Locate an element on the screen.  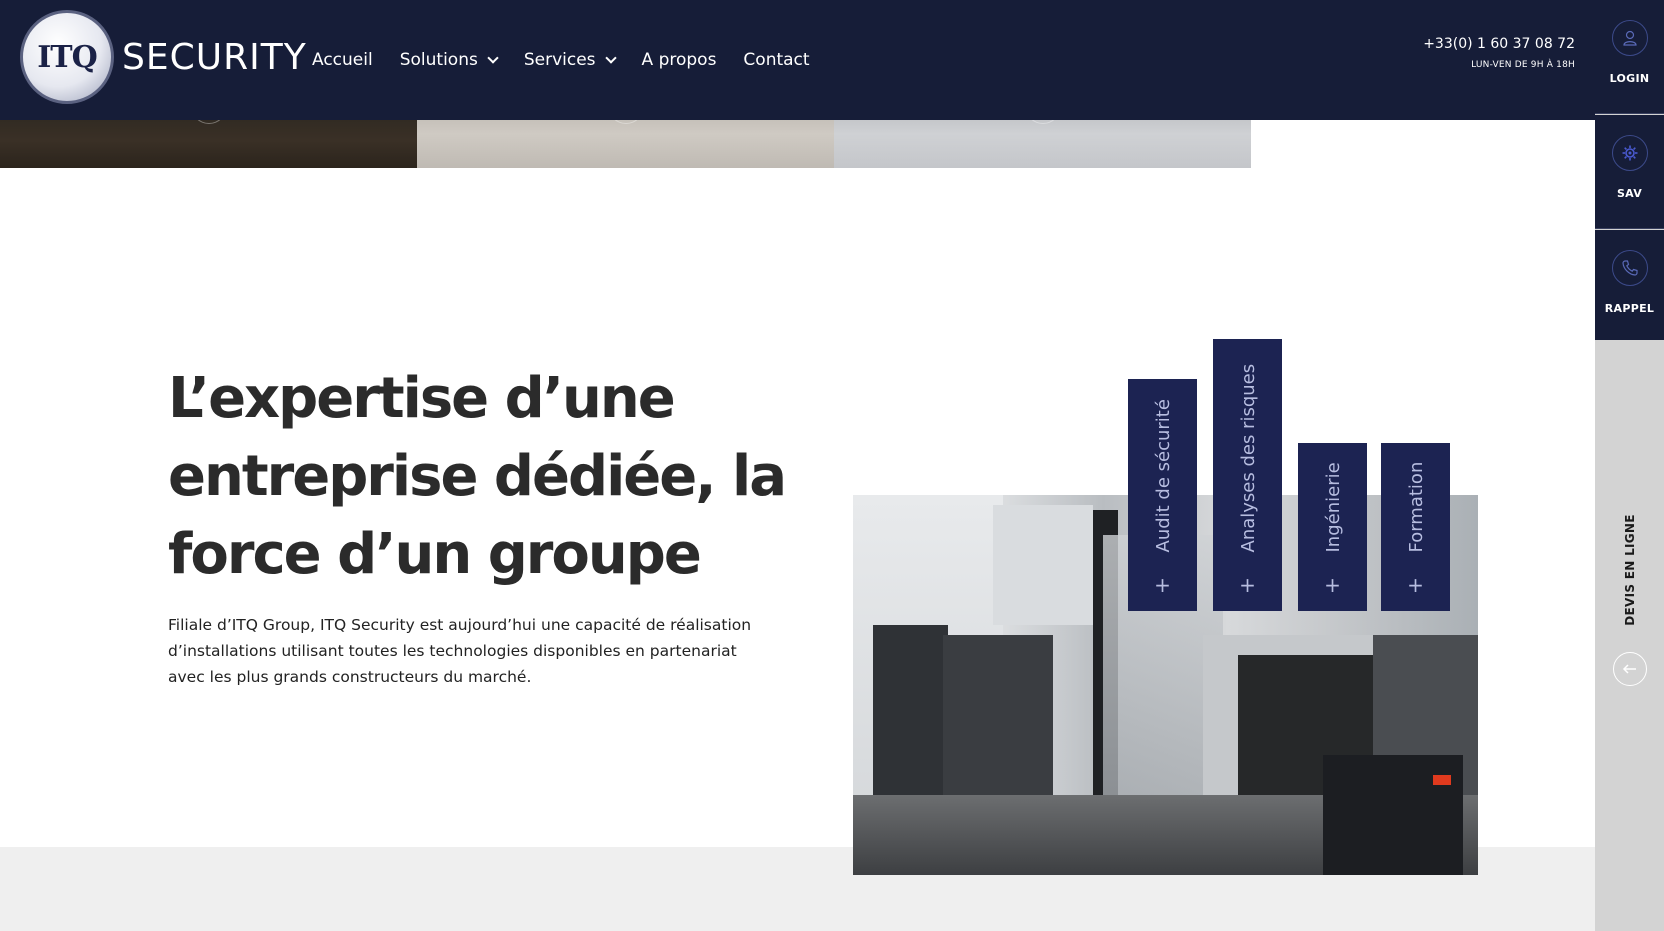
logo: ITQ SECURITY is located at coordinates (163, 57).